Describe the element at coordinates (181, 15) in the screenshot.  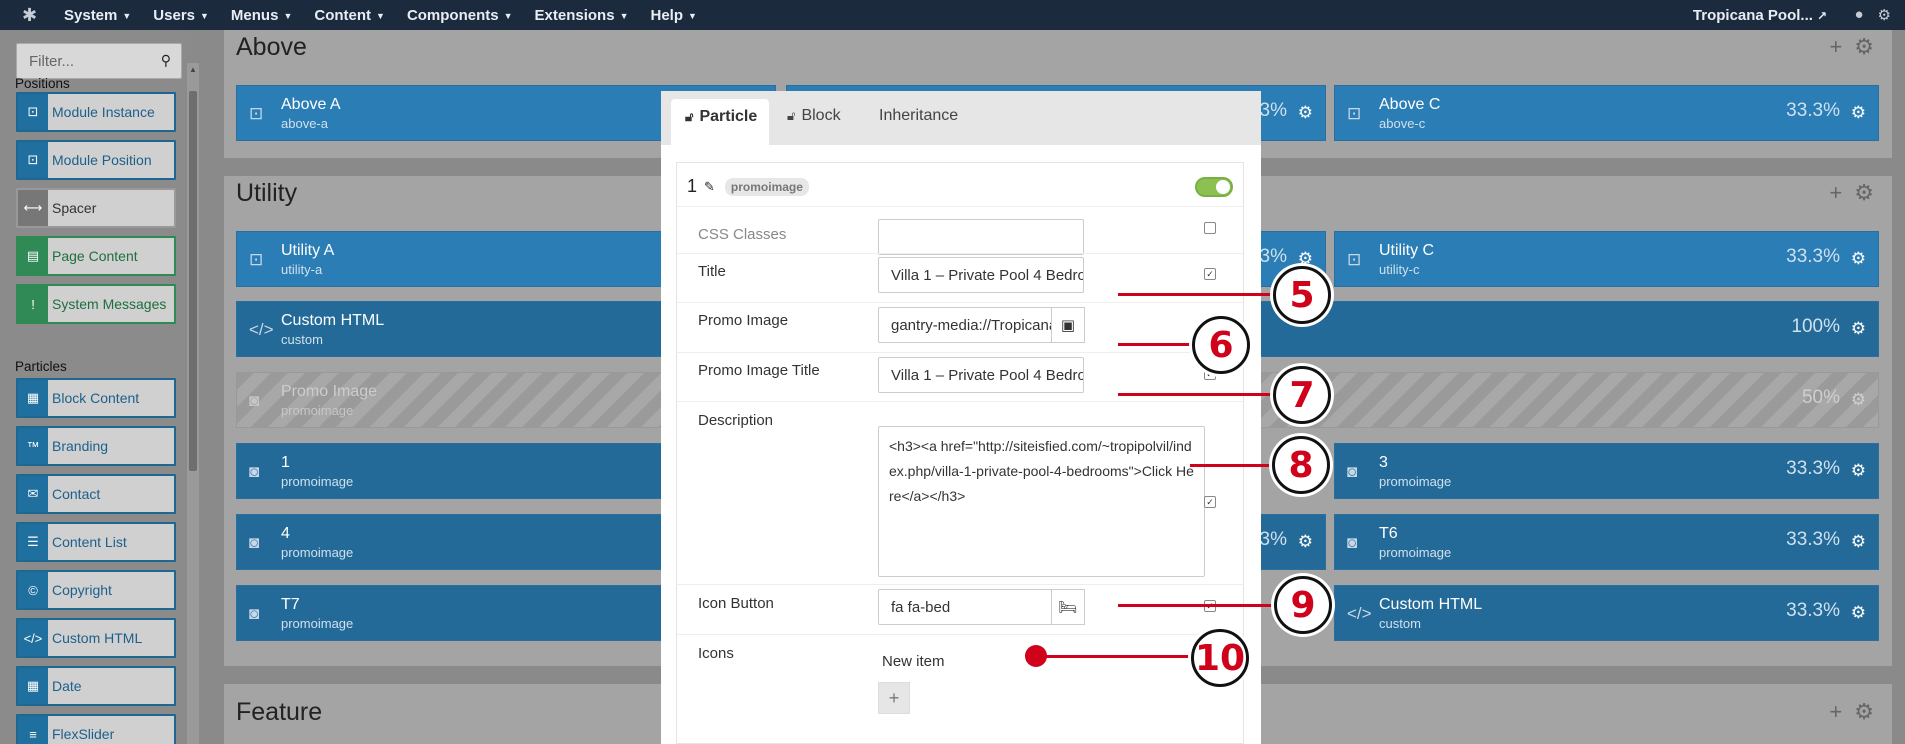
I see `menu-users: Users ▼` at that location.